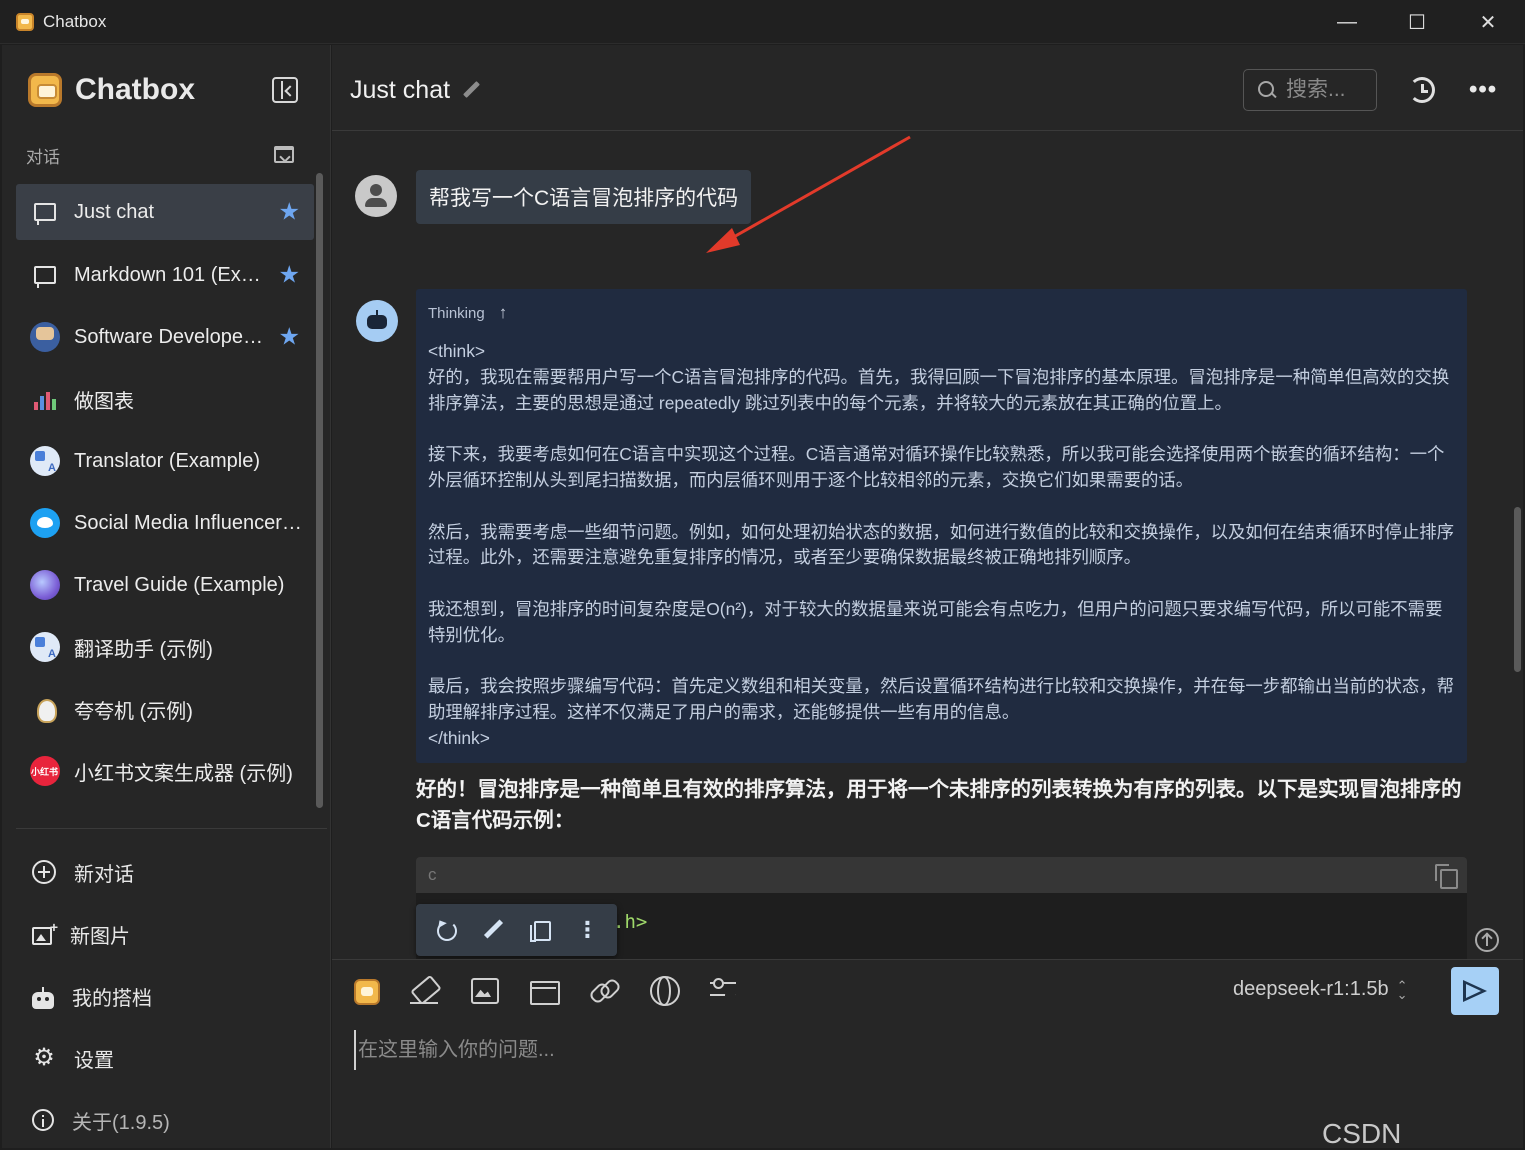 This screenshot has width=1525, height=1150. Describe the element at coordinates (45, 277) in the screenshot. I see `chat-bubble-icon` at that location.